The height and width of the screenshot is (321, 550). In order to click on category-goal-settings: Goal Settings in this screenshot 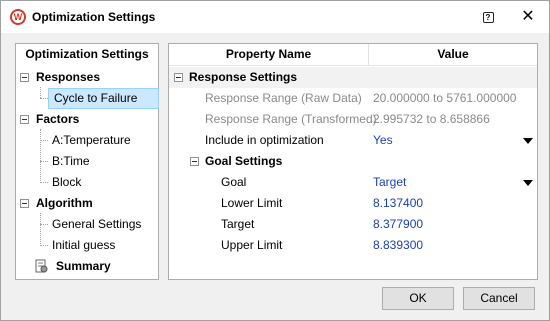, I will do `click(353, 161)`.